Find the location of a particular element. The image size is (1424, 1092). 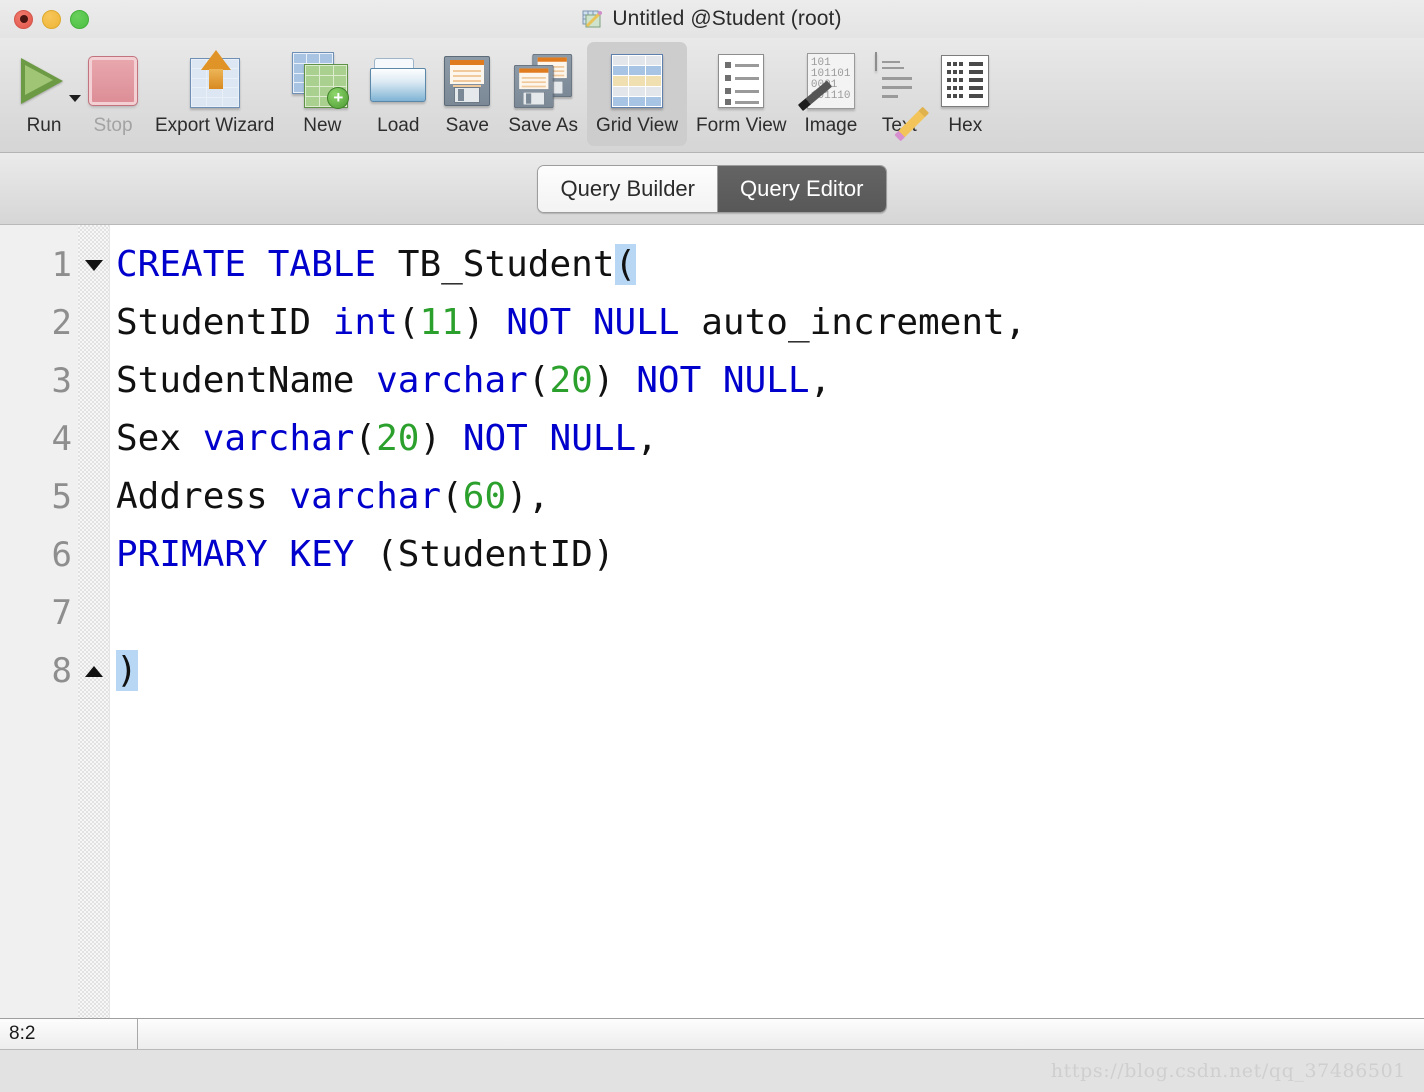

title-bar: Untitled @Student (root) is located at coordinates (712, 19).